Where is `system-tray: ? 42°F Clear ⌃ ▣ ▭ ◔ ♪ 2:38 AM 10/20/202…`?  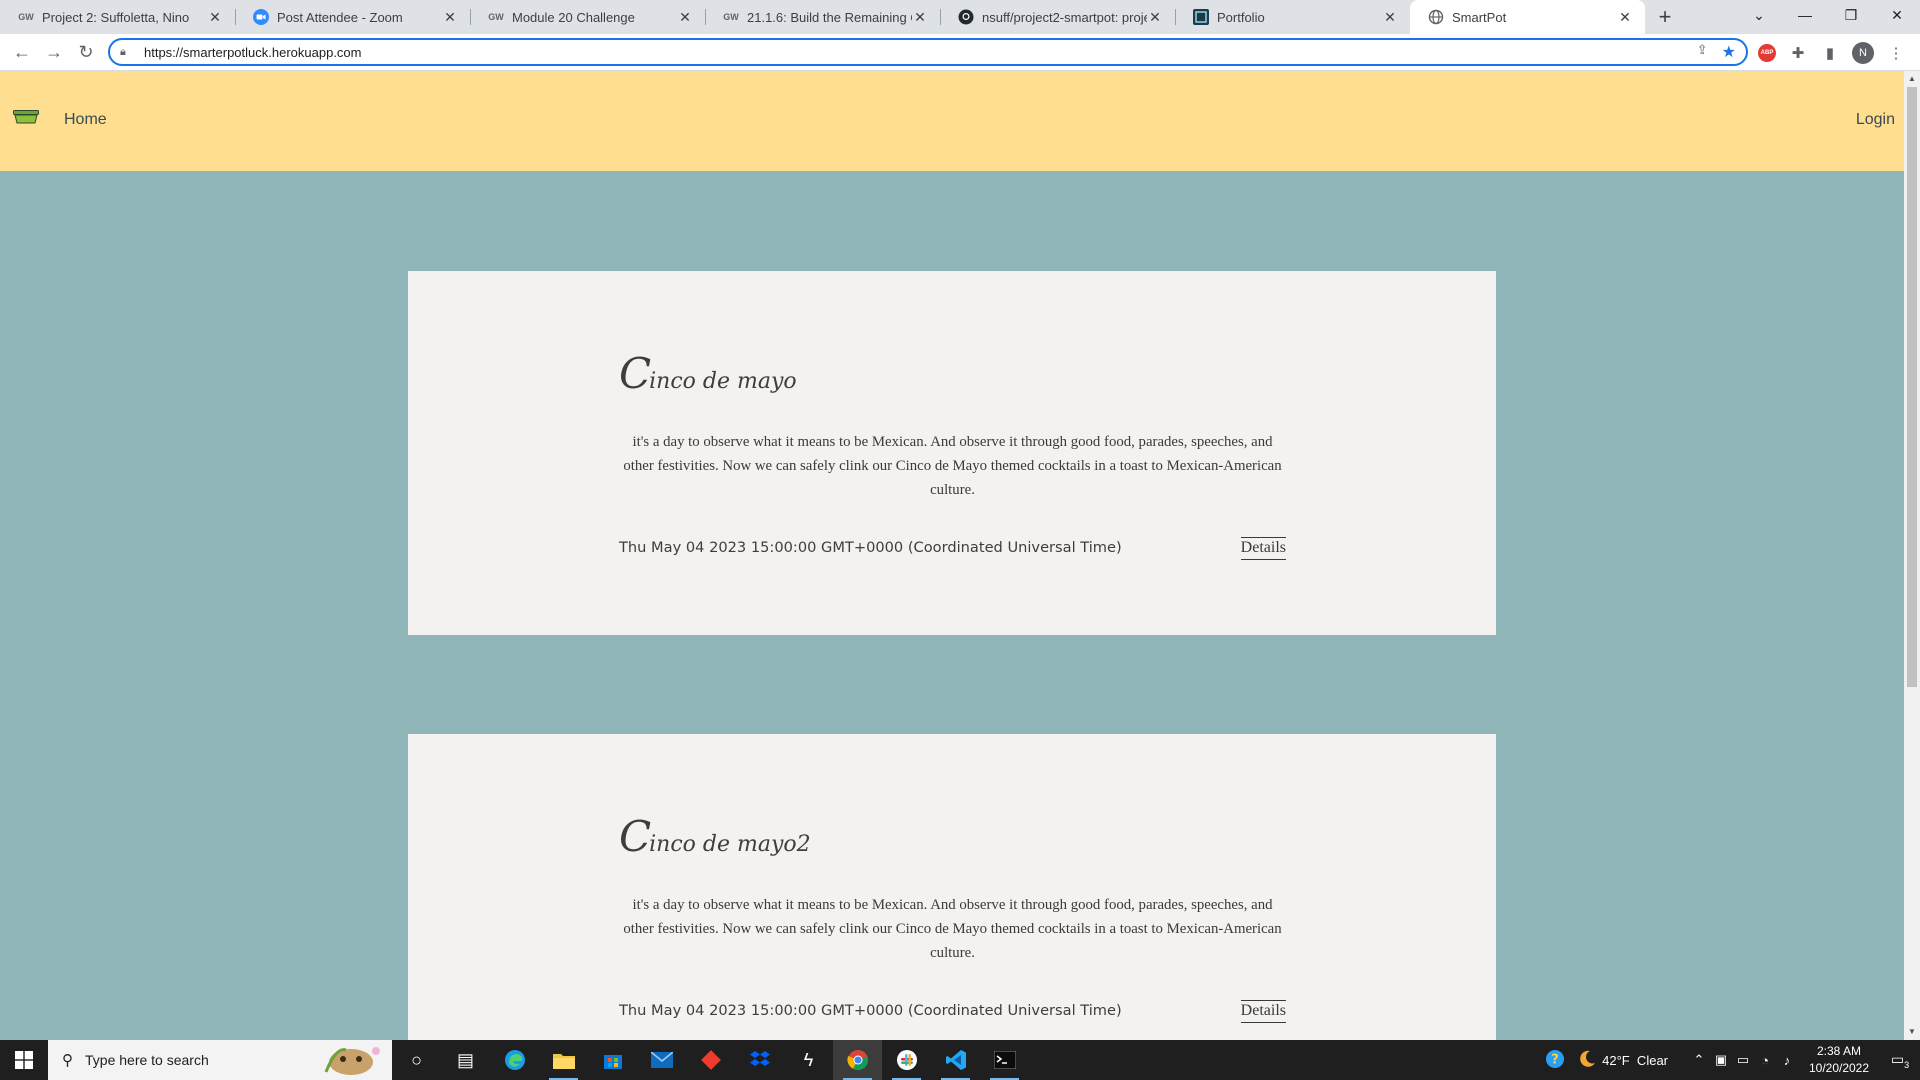
system-tray: ? 42°F Clear ⌃ ▣ ▭ ◔ ♪ 2:38 AM 10/20/202… is located at coordinates (1729, 1060).